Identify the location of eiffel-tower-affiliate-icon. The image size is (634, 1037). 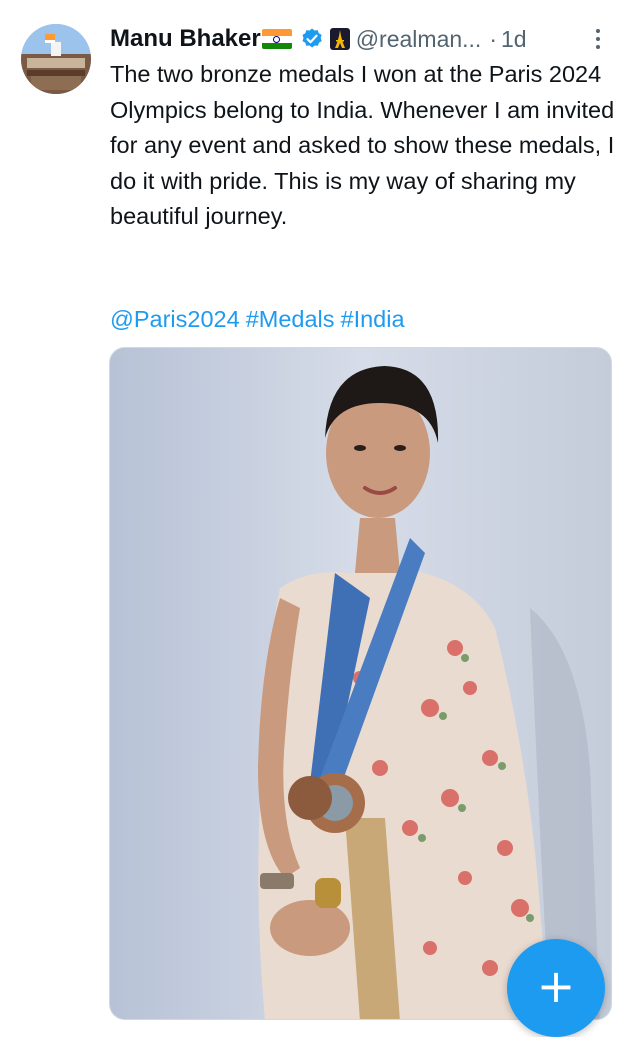
(339, 39).